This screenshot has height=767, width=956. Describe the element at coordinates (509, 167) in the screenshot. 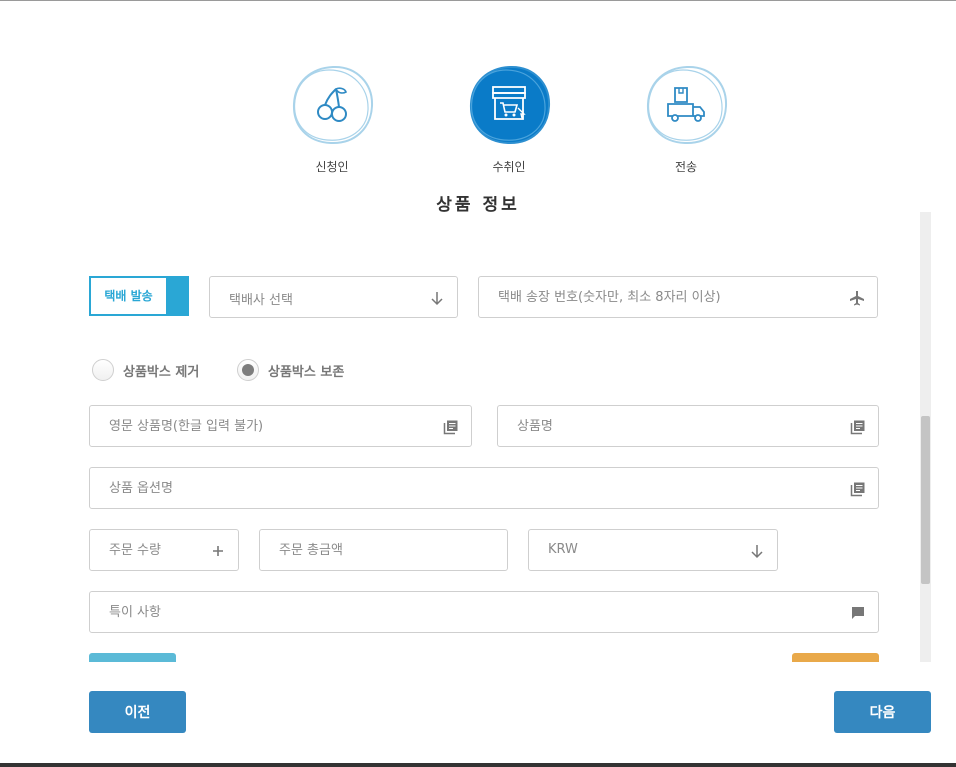

I see `step-label: 수취인` at that location.